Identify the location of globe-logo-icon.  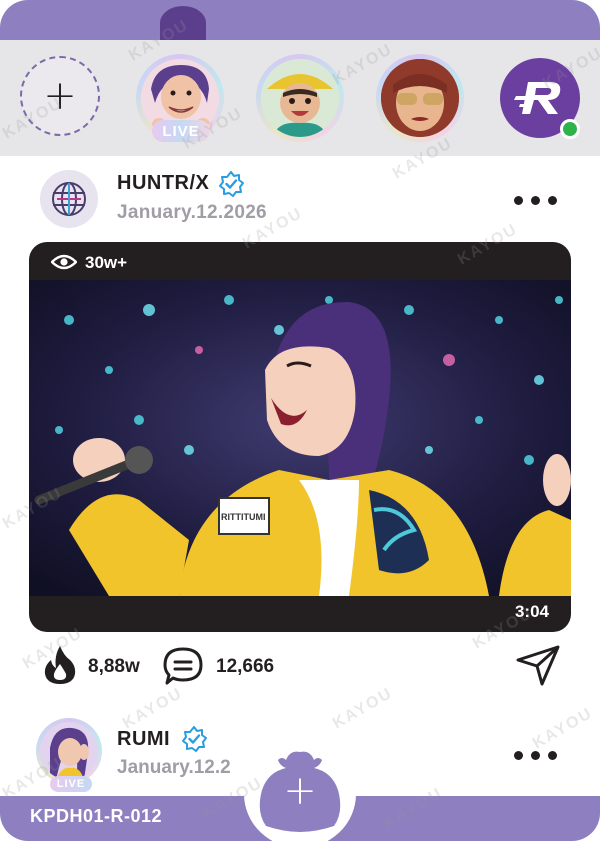
(69, 199).